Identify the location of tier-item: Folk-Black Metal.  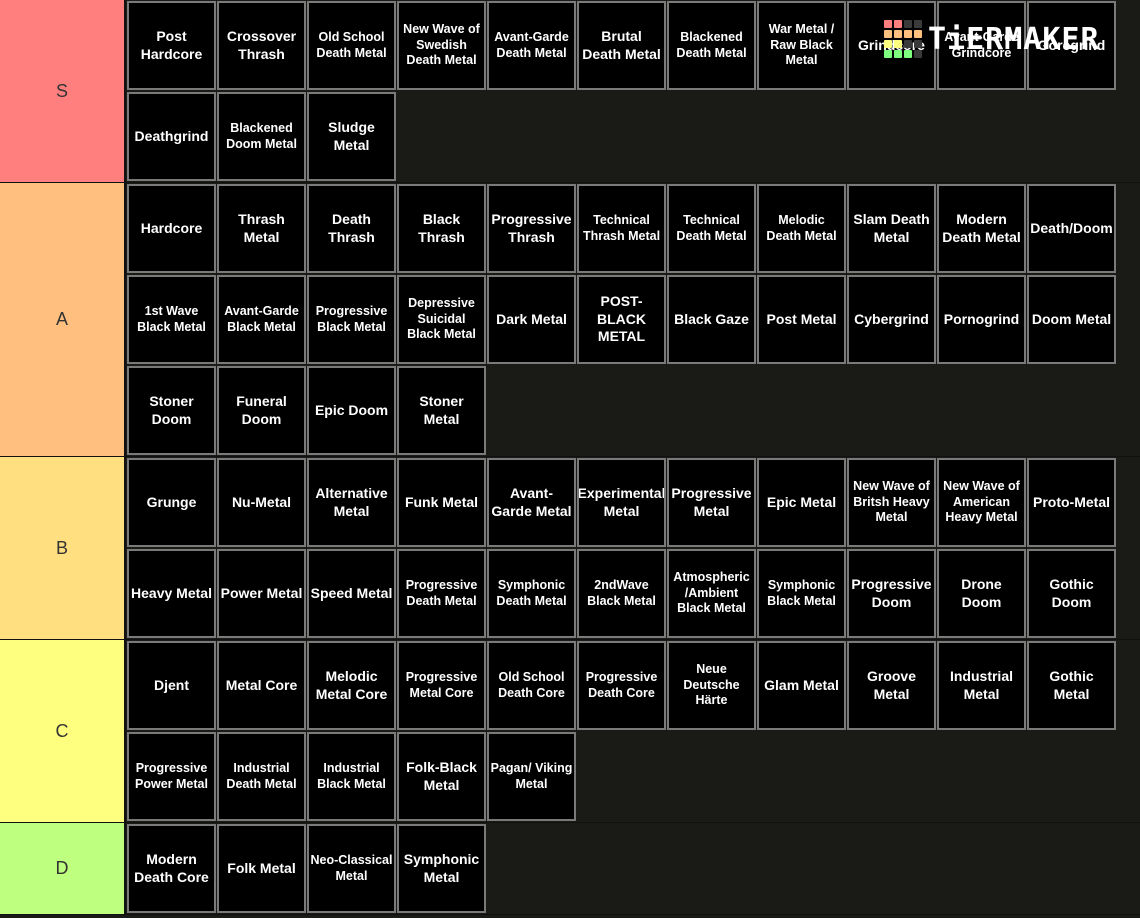
(441, 776).